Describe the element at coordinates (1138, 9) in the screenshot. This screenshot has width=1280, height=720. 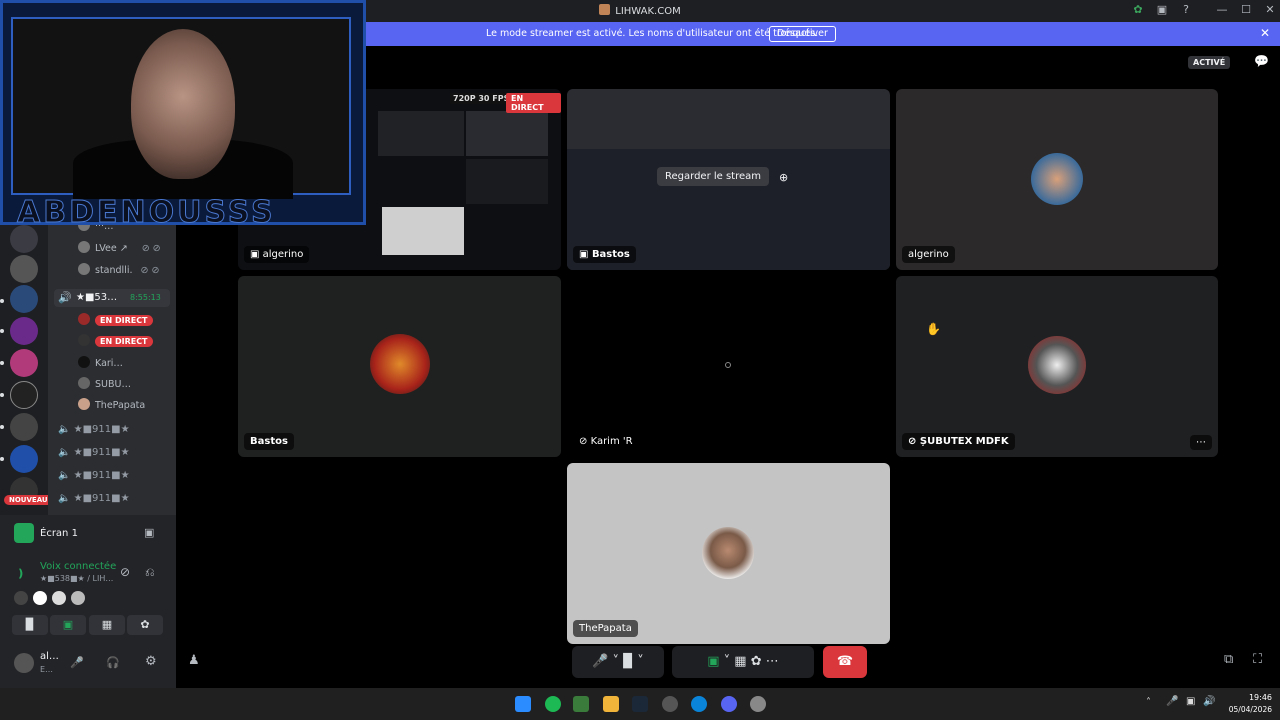
I see `leaf-icon: ✿` at that location.